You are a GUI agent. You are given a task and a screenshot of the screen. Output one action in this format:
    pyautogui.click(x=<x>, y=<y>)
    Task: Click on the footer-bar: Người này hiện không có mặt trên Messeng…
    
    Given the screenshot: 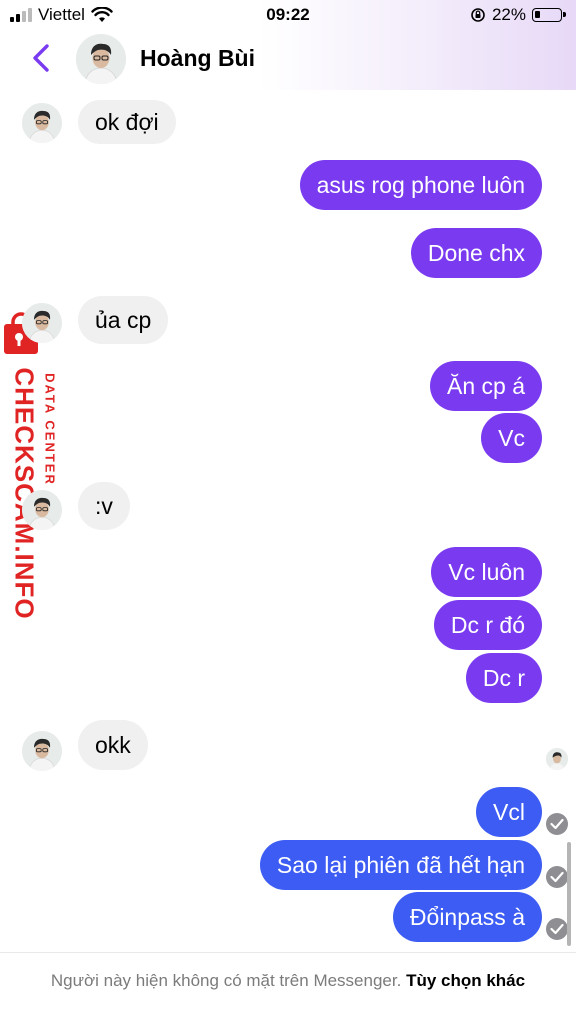 What is the action you would take?
    pyautogui.click(x=288, y=988)
    